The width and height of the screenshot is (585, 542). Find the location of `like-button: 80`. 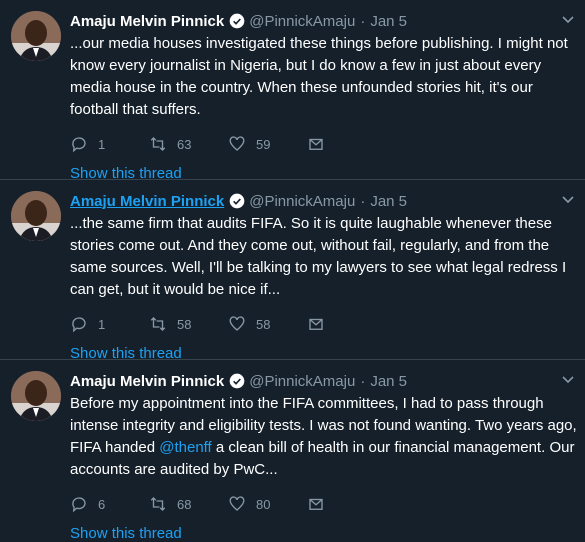

like-button: 80 is located at coordinates (267, 504).